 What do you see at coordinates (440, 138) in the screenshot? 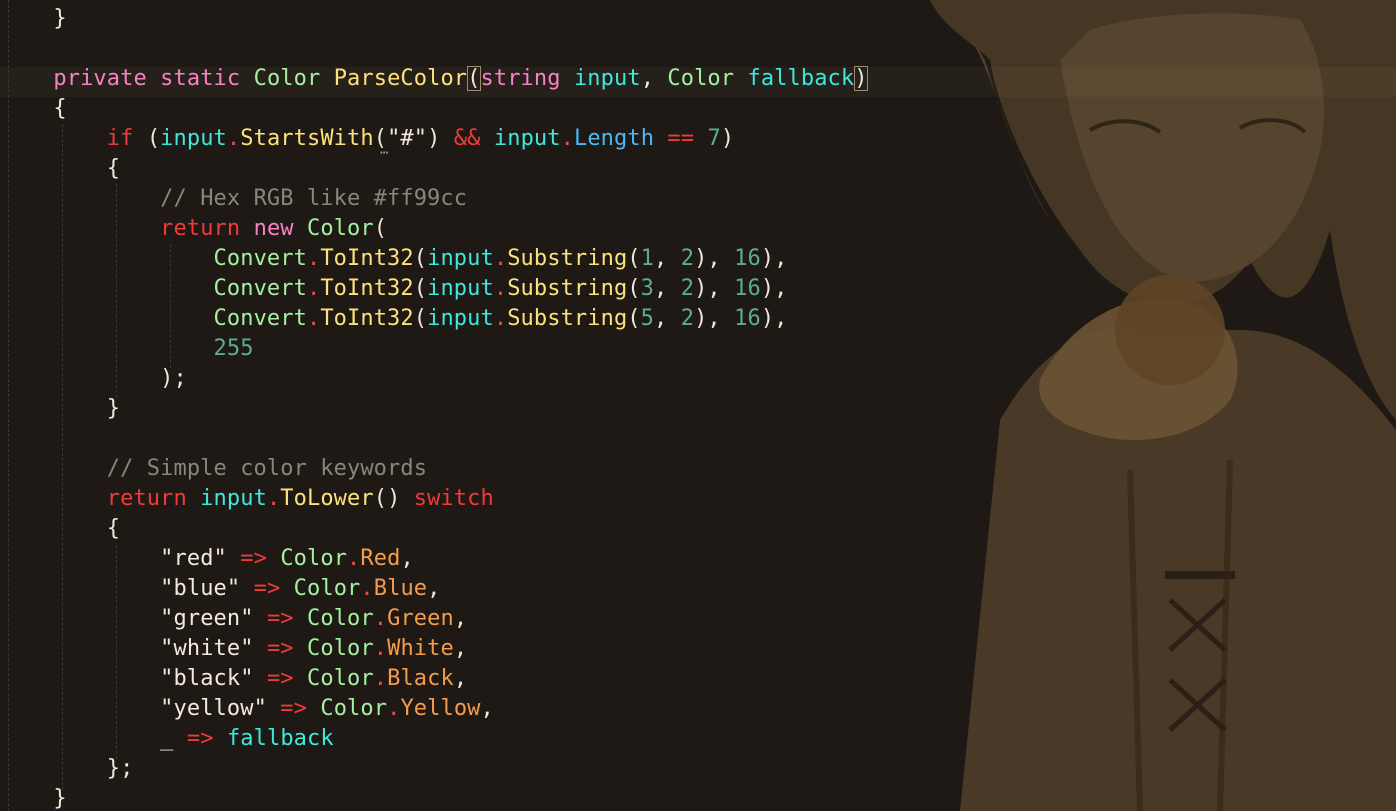
I see `code-token-punct: )` at bounding box center [440, 138].